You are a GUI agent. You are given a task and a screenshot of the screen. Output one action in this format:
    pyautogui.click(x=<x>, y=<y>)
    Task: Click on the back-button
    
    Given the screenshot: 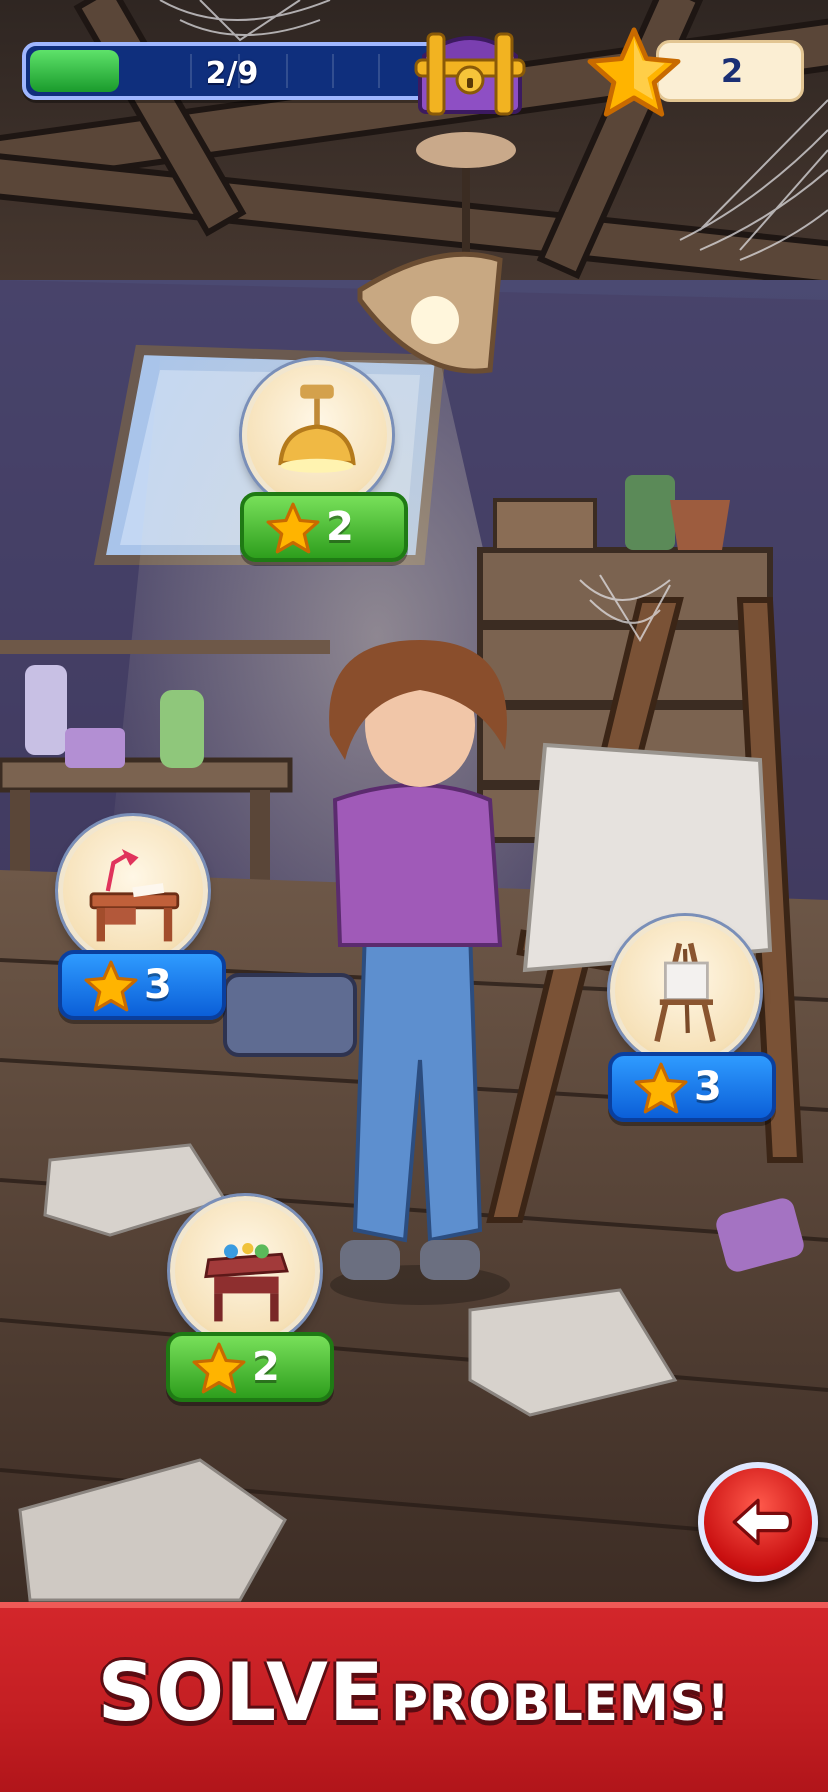 What is the action you would take?
    pyautogui.click(x=758, y=1522)
    